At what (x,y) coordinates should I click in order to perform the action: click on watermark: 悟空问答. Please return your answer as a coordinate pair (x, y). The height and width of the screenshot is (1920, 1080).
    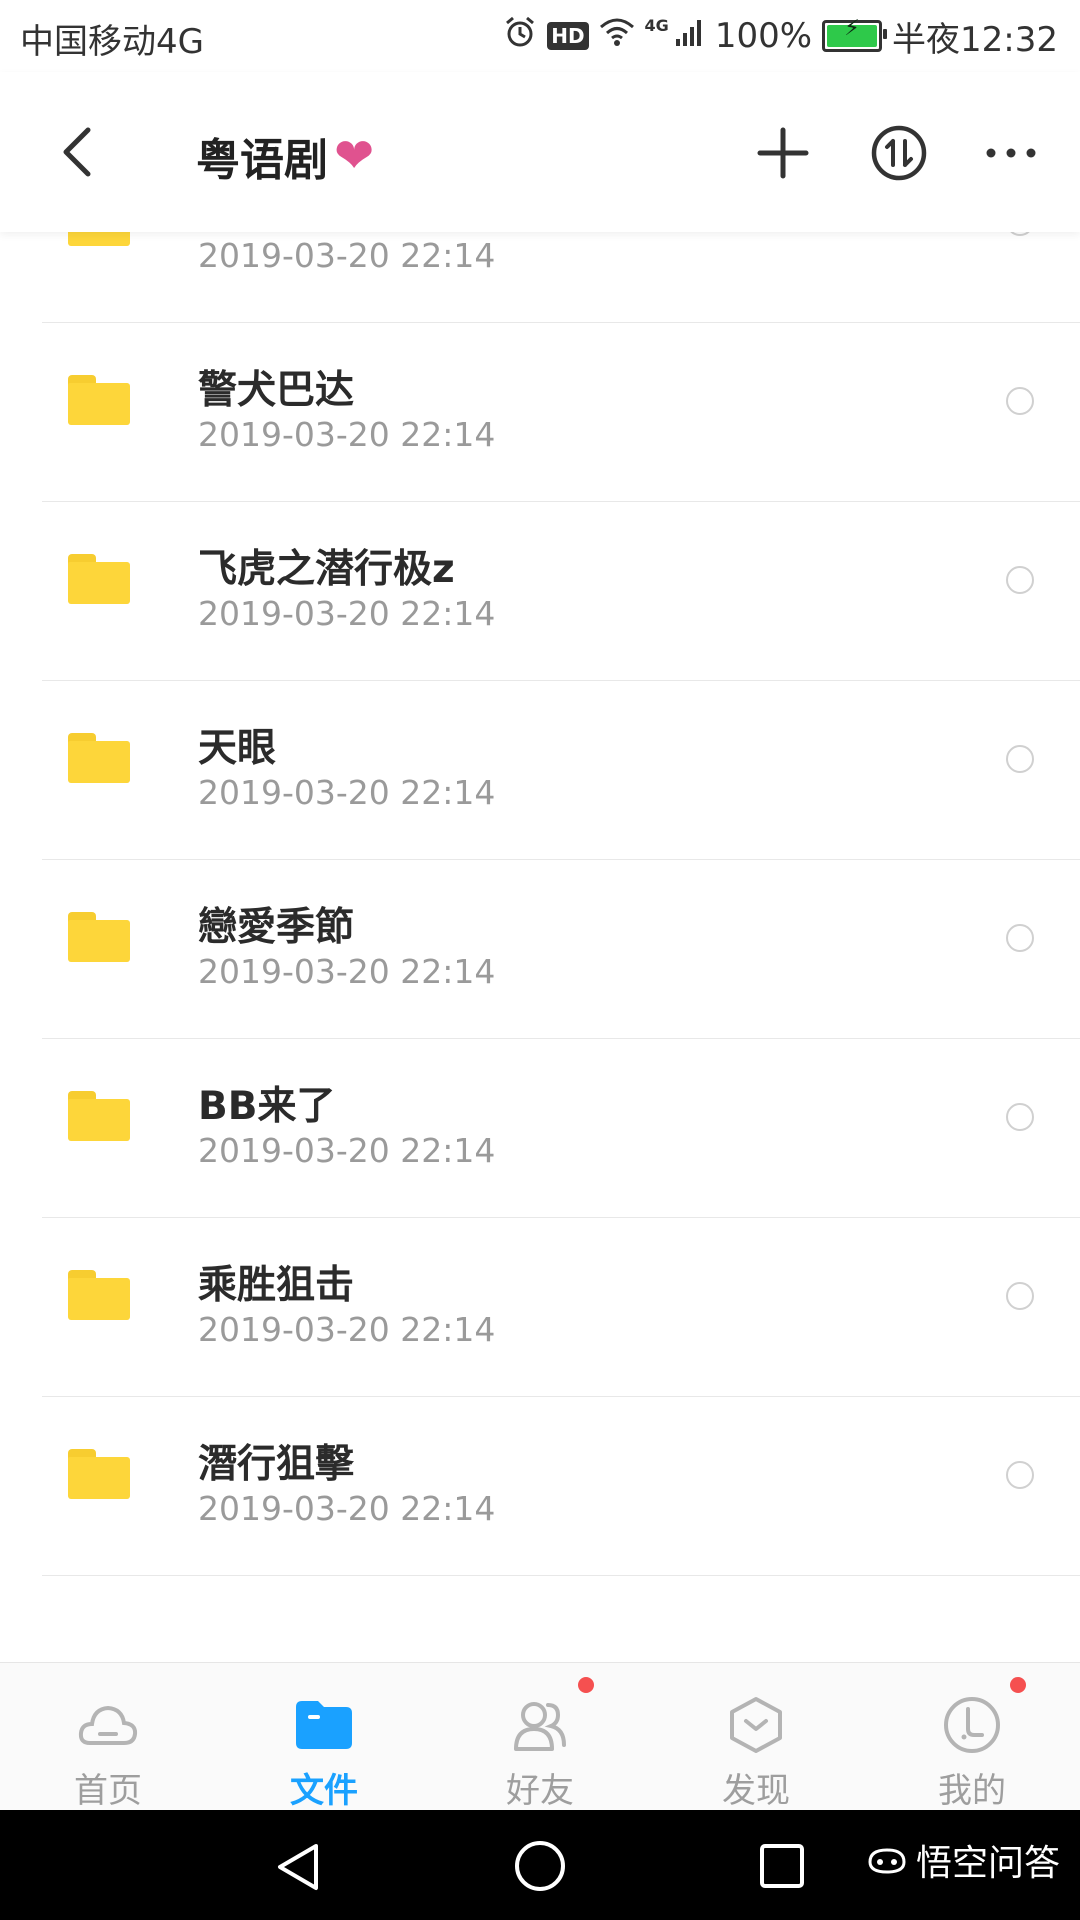
    Looking at the image, I should click on (963, 1860).